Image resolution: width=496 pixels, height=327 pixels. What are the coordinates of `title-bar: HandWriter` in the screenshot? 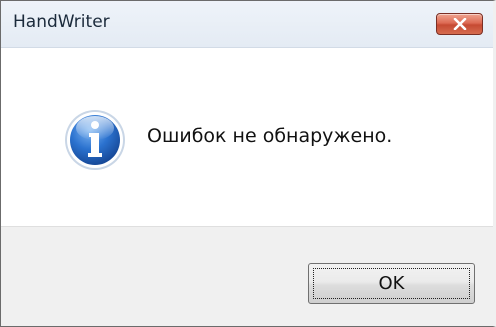 It's located at (247, 24).